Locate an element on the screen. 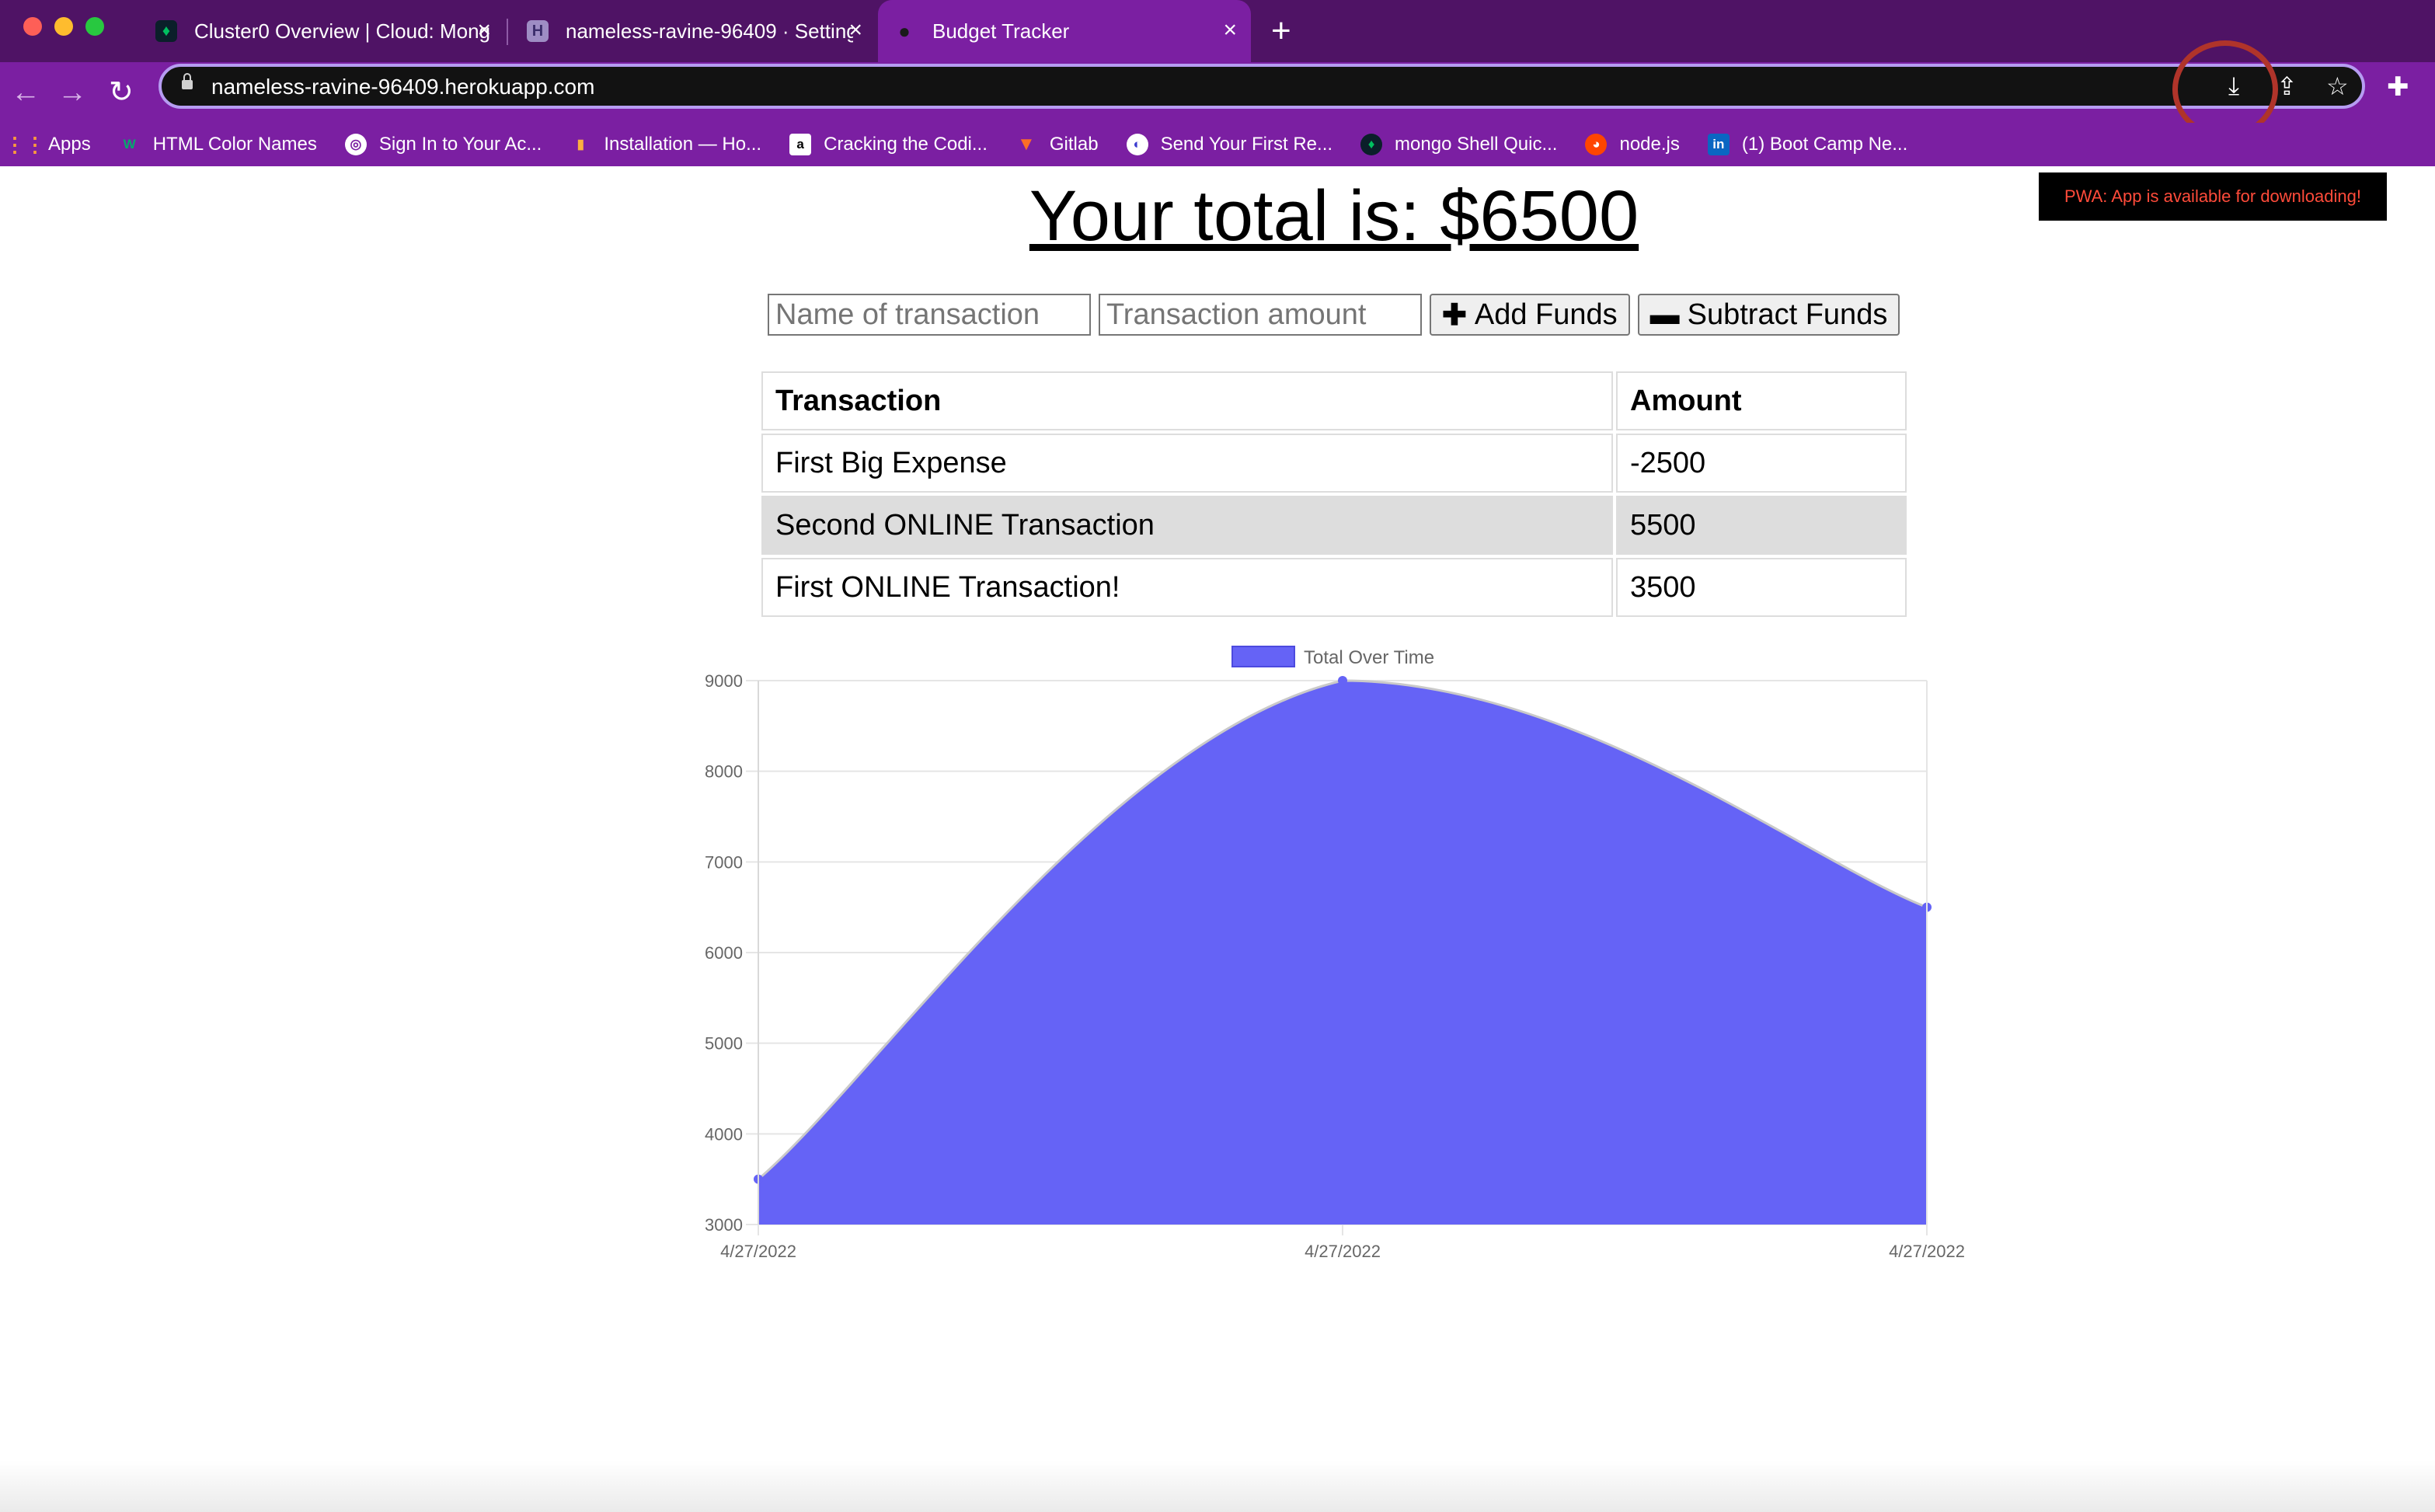 Image resolution: width=2435 pixels, height=1512 pixels. table-row: Second ONLINE Transaction 5500 is located at coordinates (1334, 525).